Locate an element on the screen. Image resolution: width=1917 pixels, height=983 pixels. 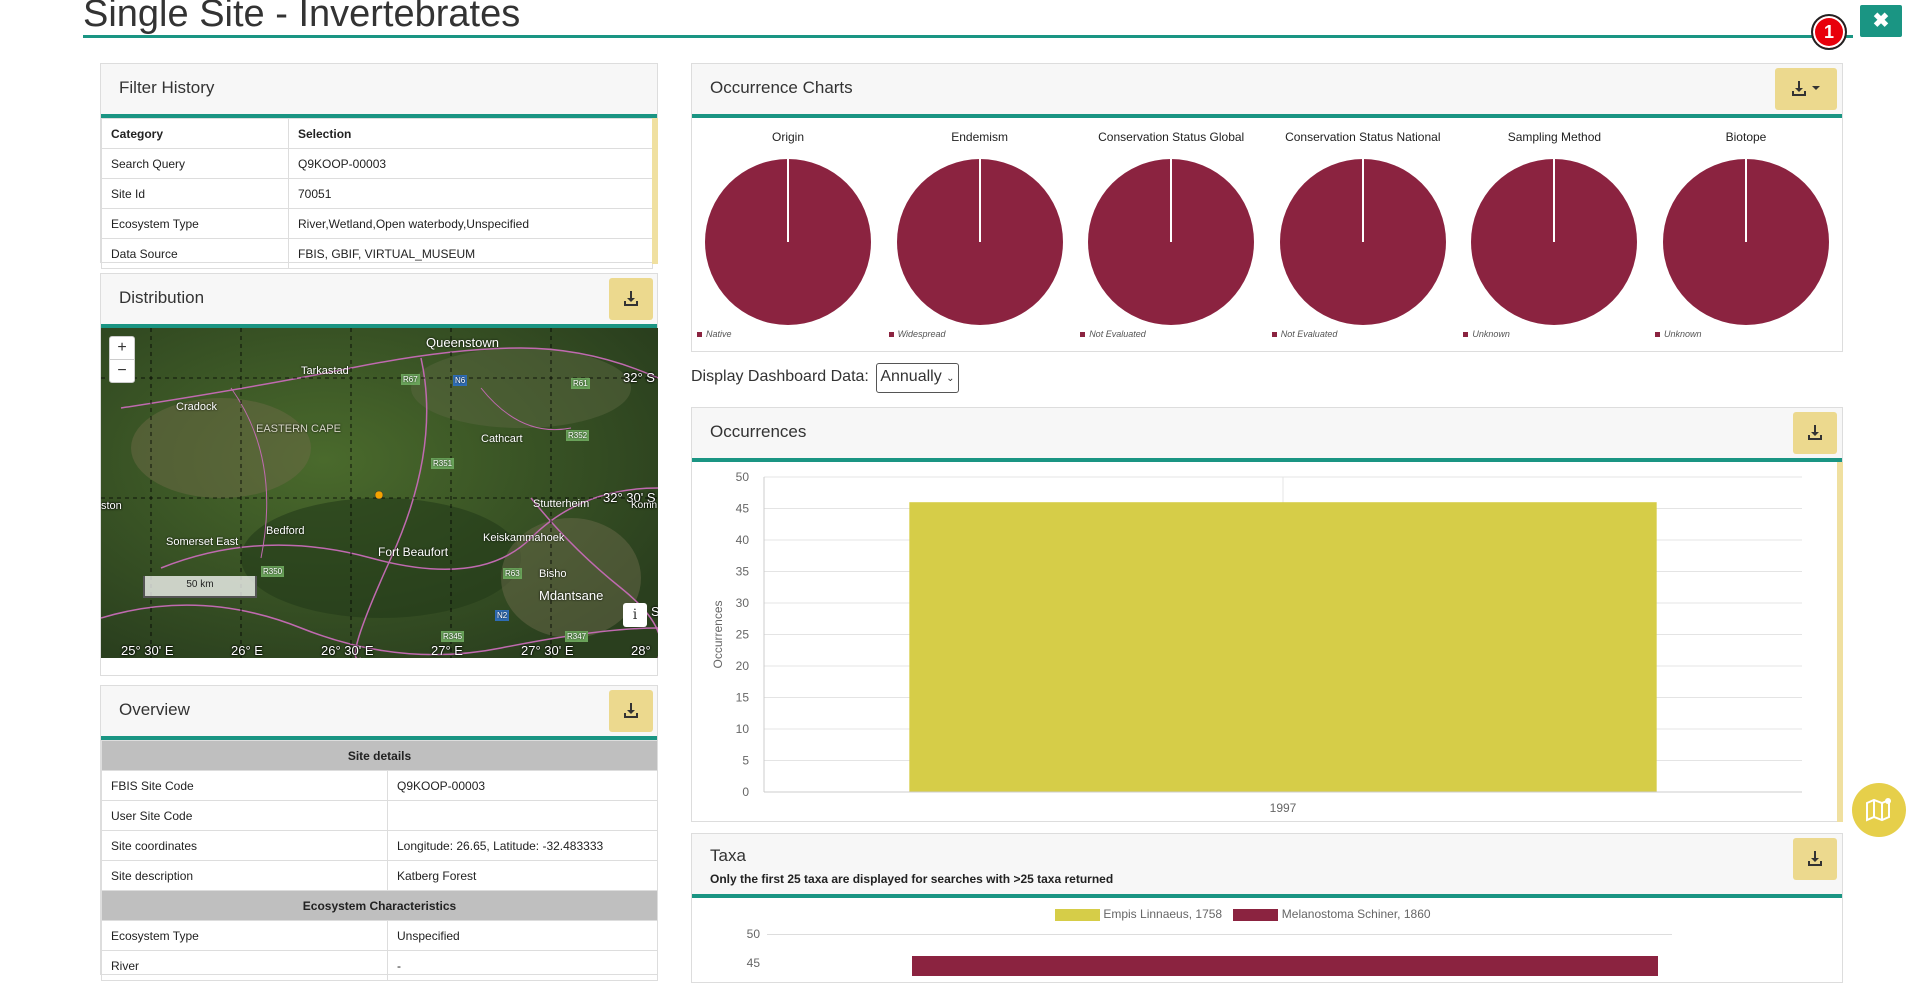
pie-chart-title: Sampling Method is located at coordinates (1554, 137).